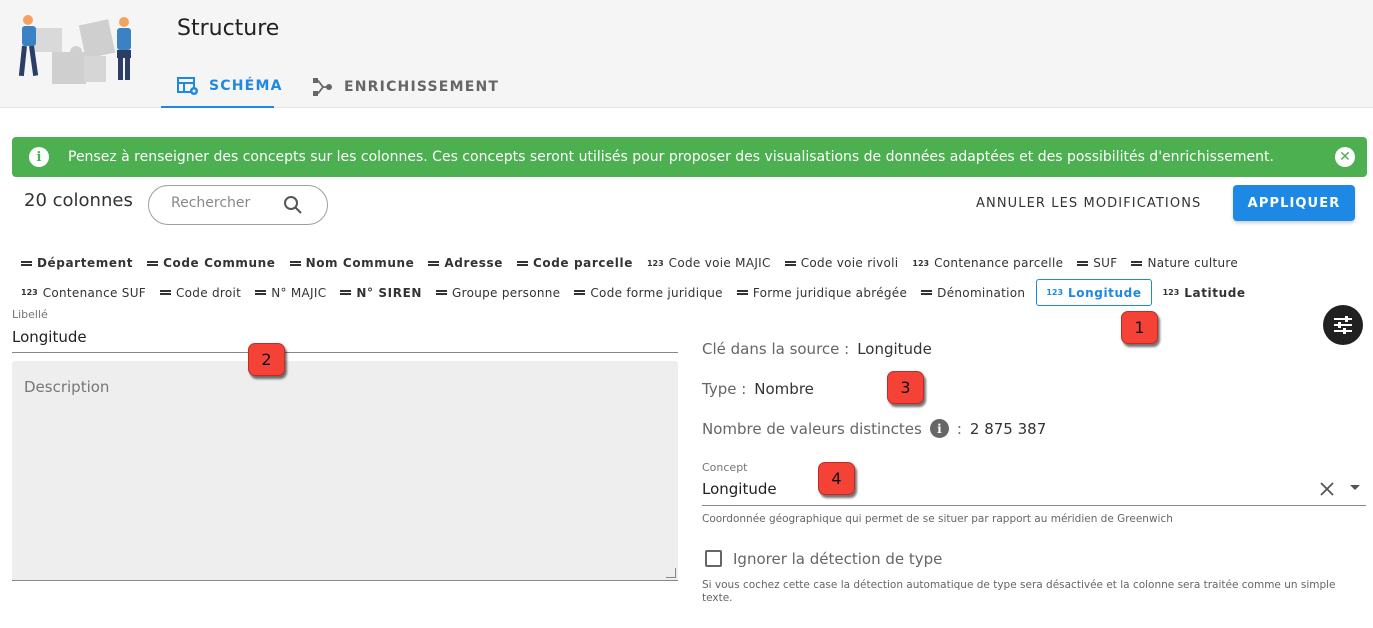 The height and width of the screenshot is (628, 1373). What do you see at coordinates (1294, 203) in the screenshot?
I see `apply-button: APPLIQUER` at bounding box center [1294, 203].